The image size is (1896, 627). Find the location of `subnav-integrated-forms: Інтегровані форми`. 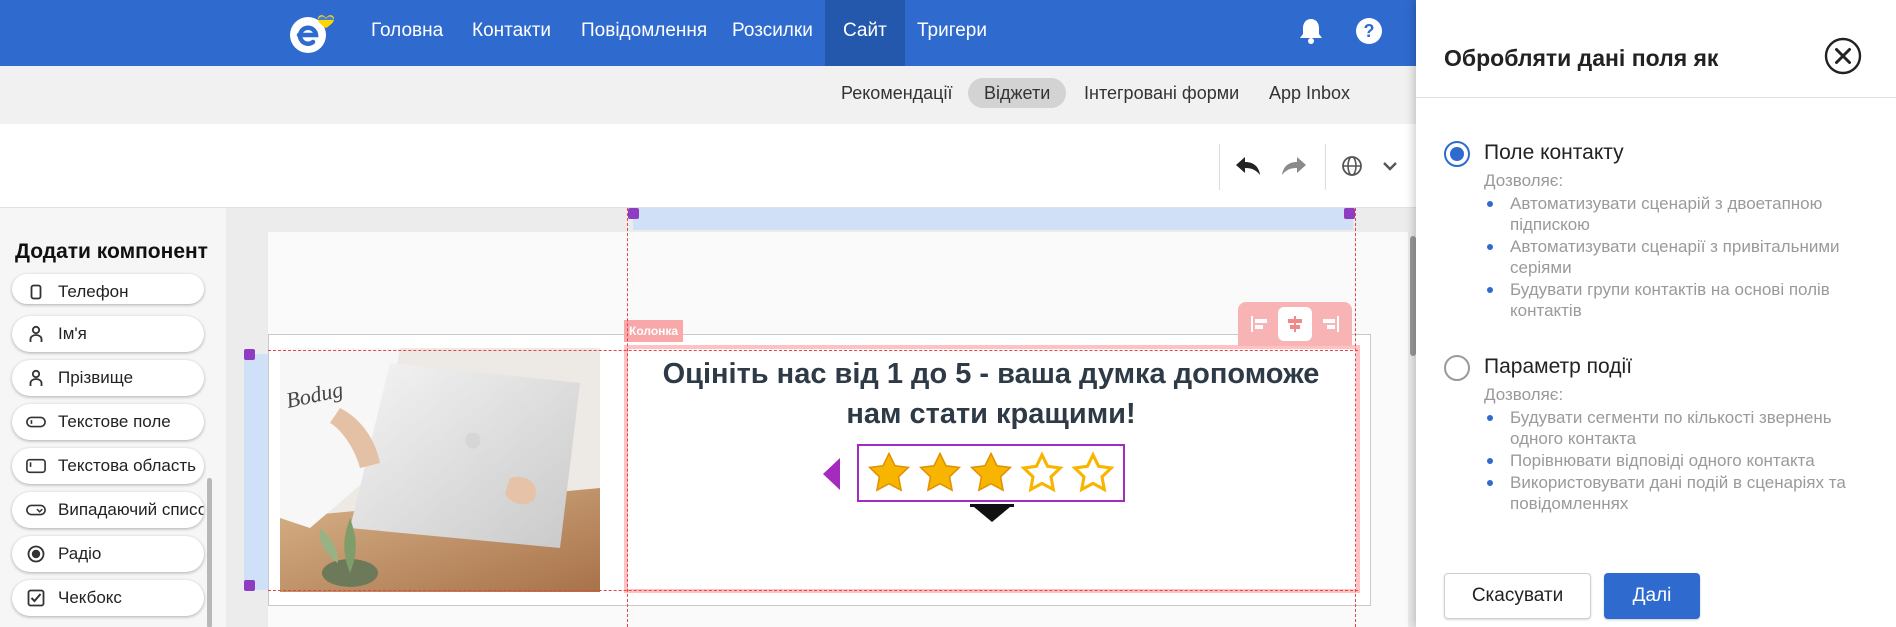

subnav-integrated-forms: Інтегровані форми is located at coordinates (1161, 93).